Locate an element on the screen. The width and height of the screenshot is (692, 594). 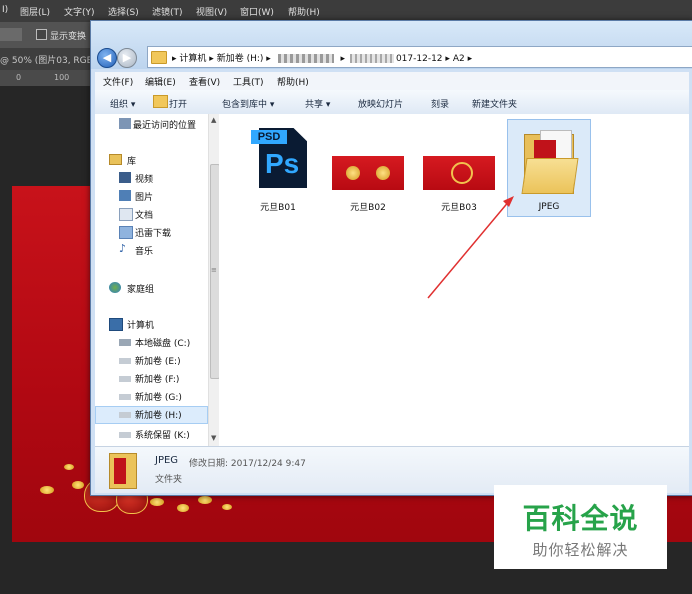
back-button: ◀ is located at coordinates (107, 58).